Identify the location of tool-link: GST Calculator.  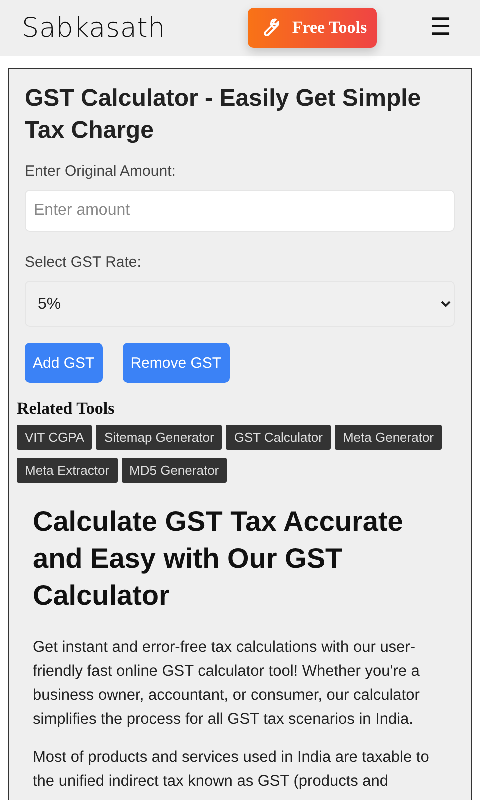
(278, 437).